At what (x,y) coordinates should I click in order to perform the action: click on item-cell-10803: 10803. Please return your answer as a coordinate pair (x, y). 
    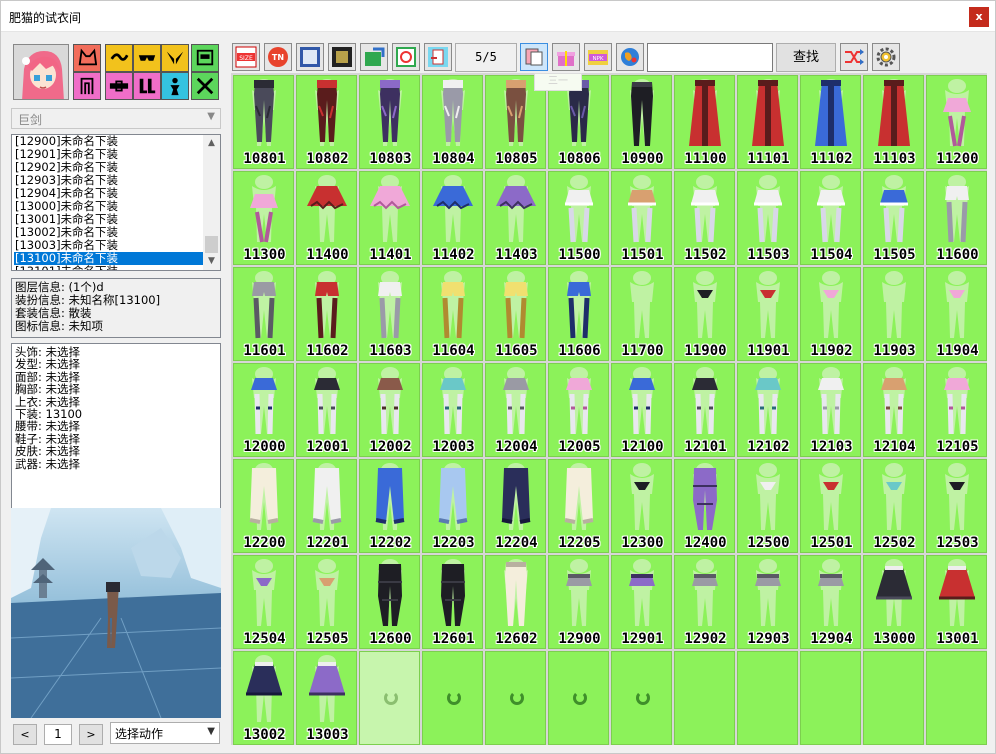
    Looking at the image, I should click on (389, 122).